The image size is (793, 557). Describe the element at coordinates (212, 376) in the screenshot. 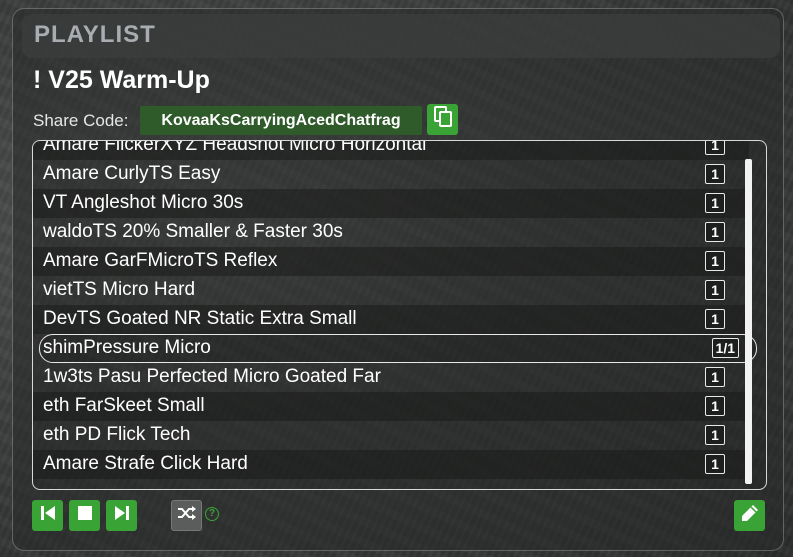

I see `scenario-name: 1w3ts Pasu Perfected Micro Goated Far` at that location.